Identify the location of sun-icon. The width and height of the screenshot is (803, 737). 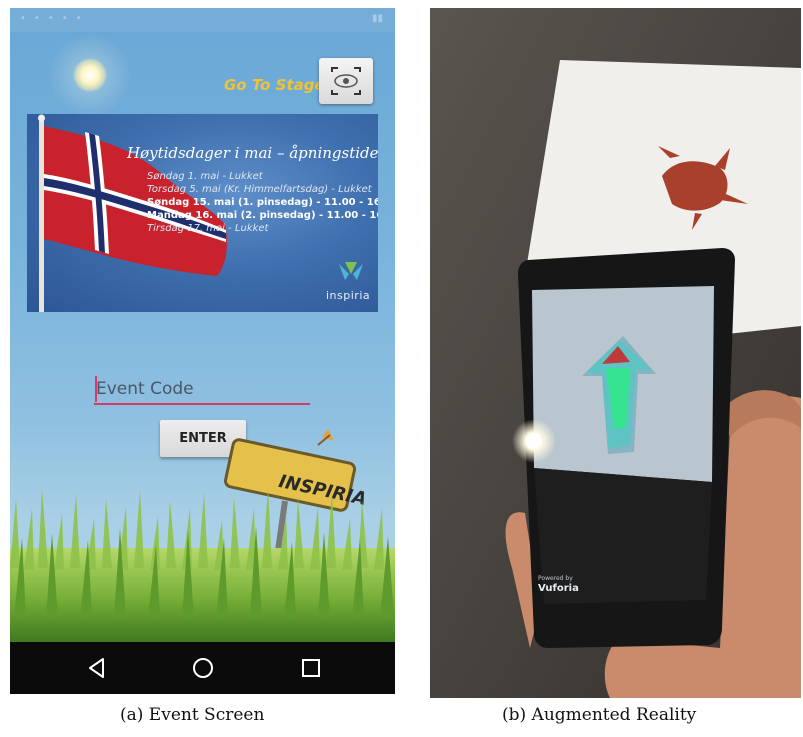
(90, 75).